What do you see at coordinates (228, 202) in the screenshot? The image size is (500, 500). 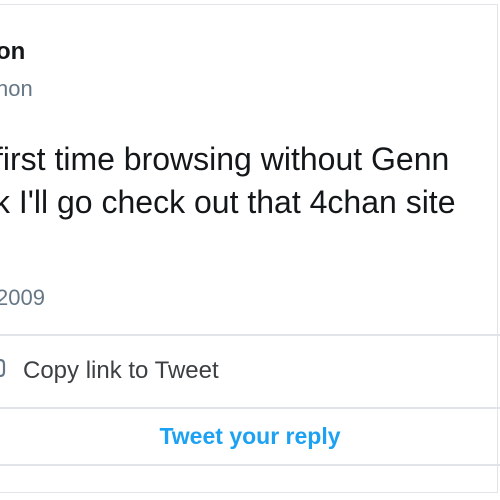 I see `tweet-text-line-2: k I'll go check out that 4chan site` at bounding box center [228, 202].